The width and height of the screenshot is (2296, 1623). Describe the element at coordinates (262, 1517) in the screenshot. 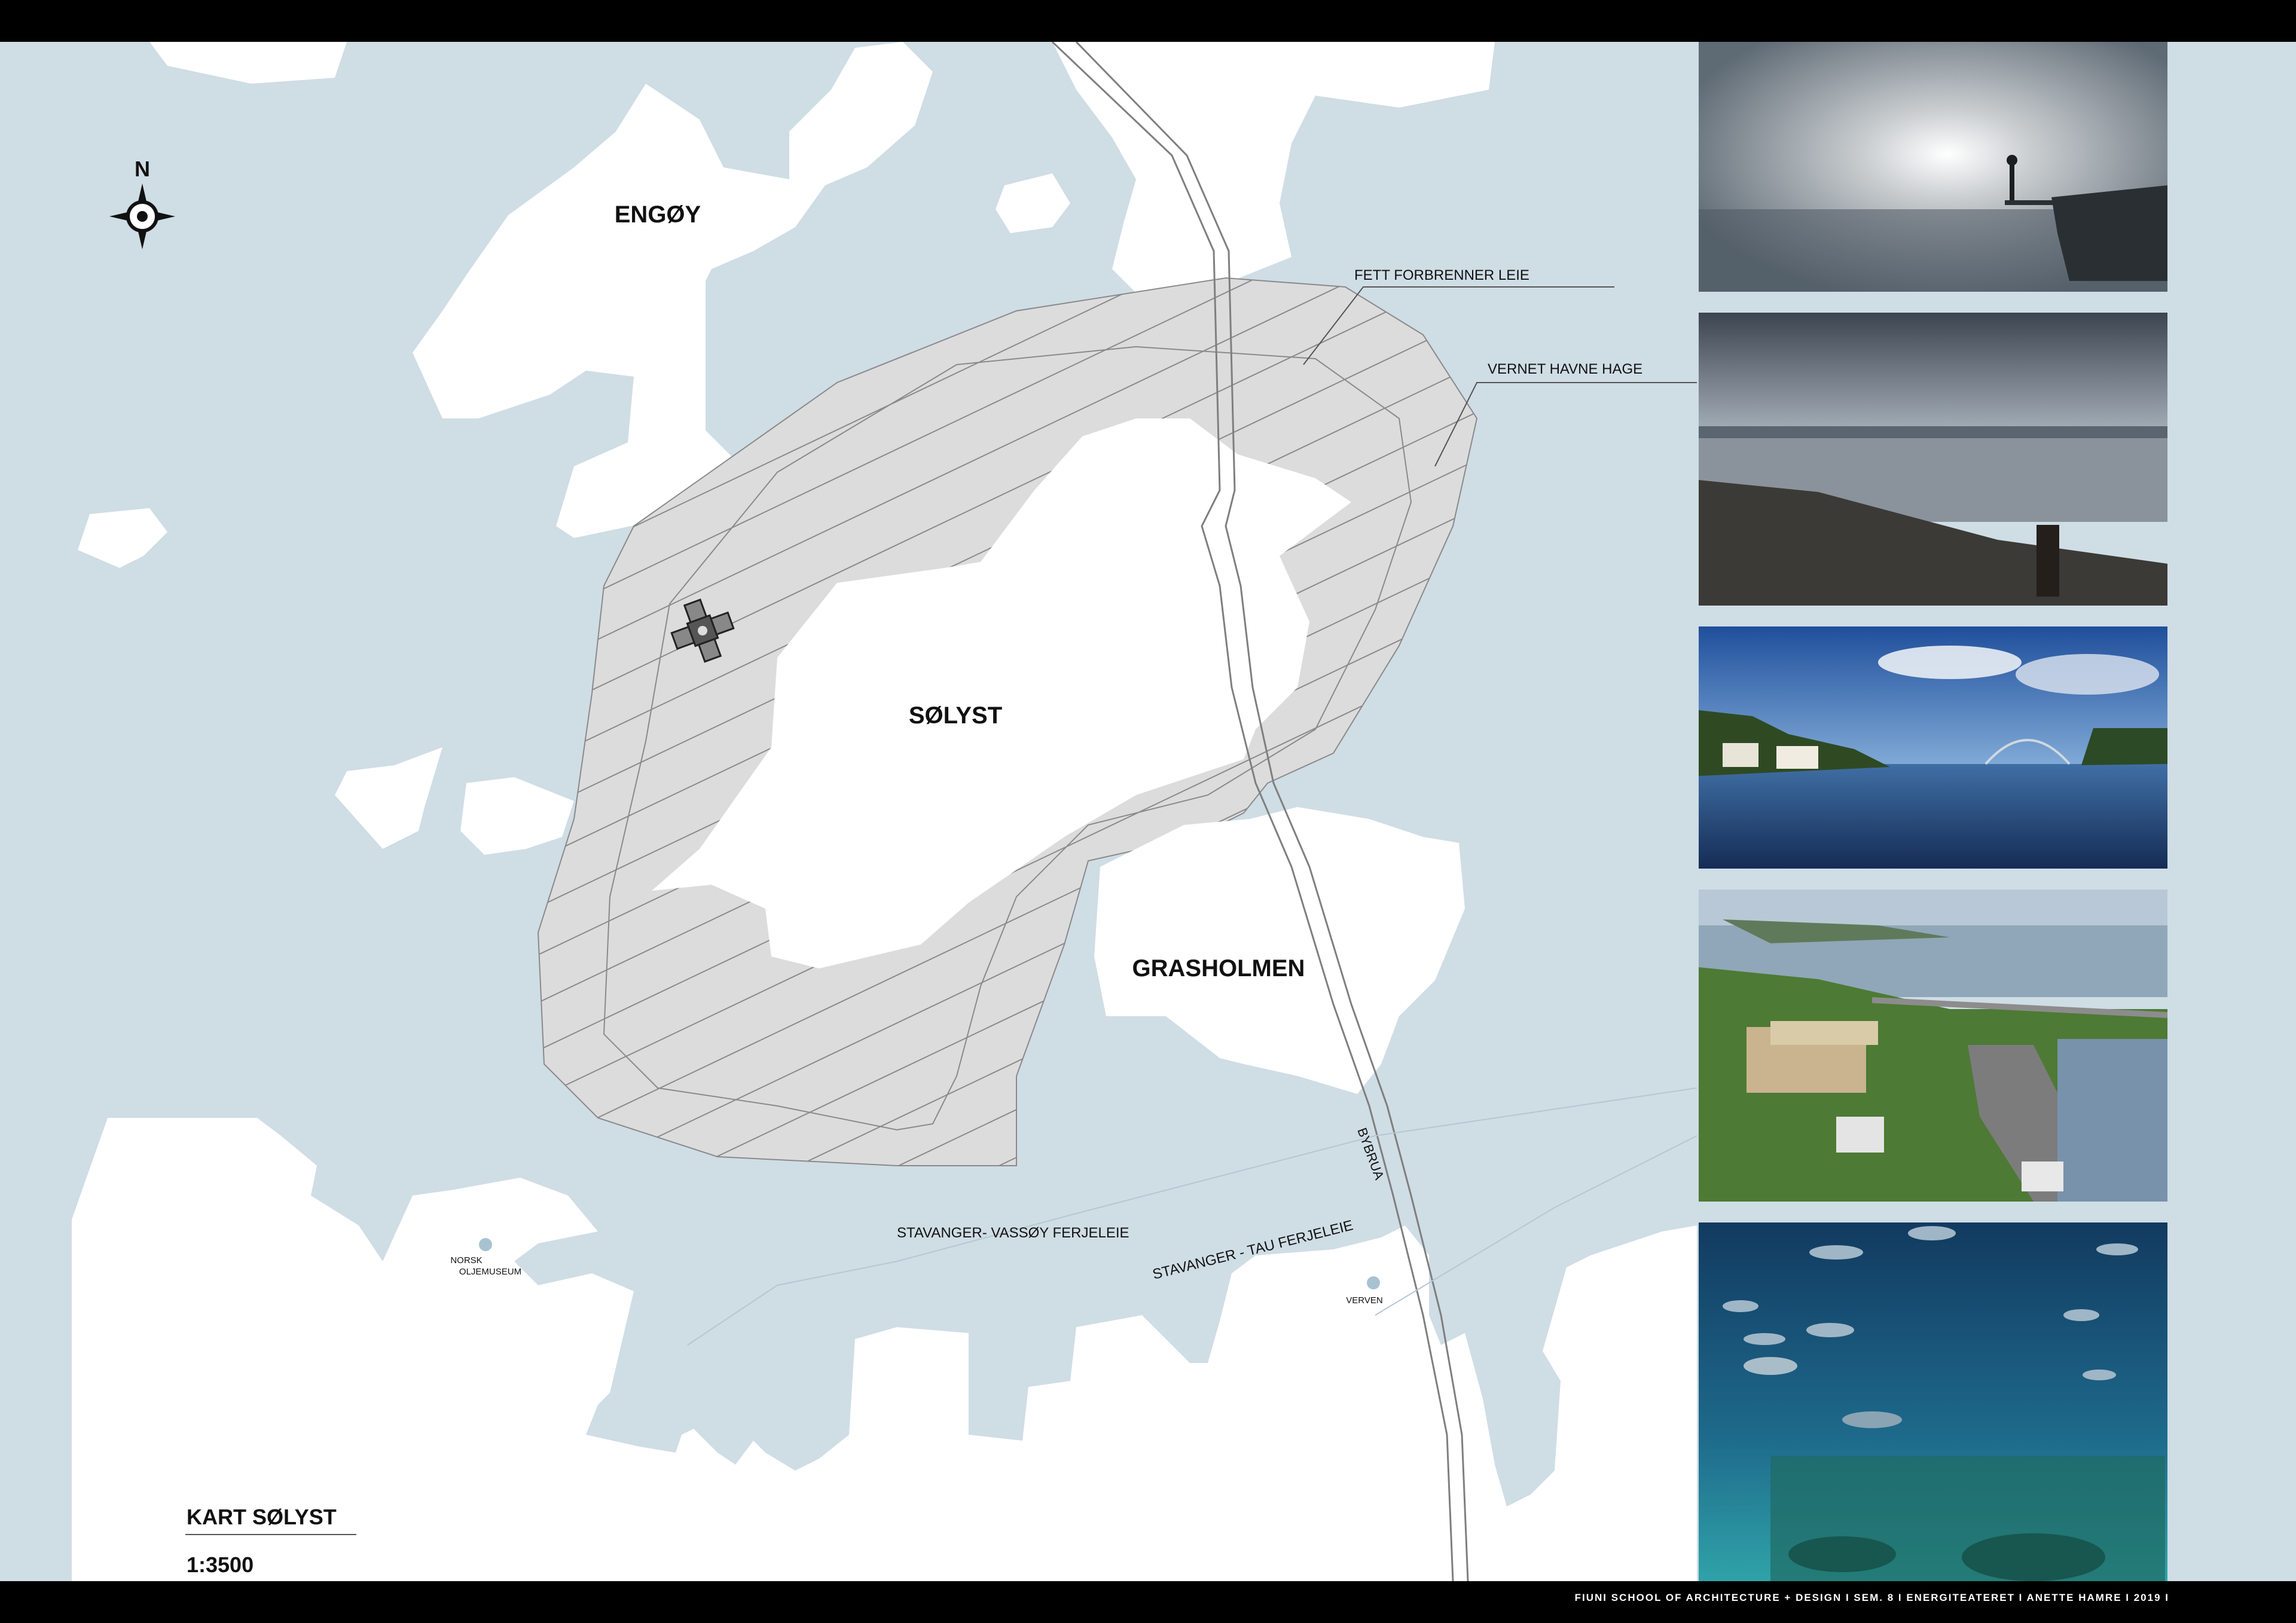

I see `map-title: KART SØLYST` at that location.